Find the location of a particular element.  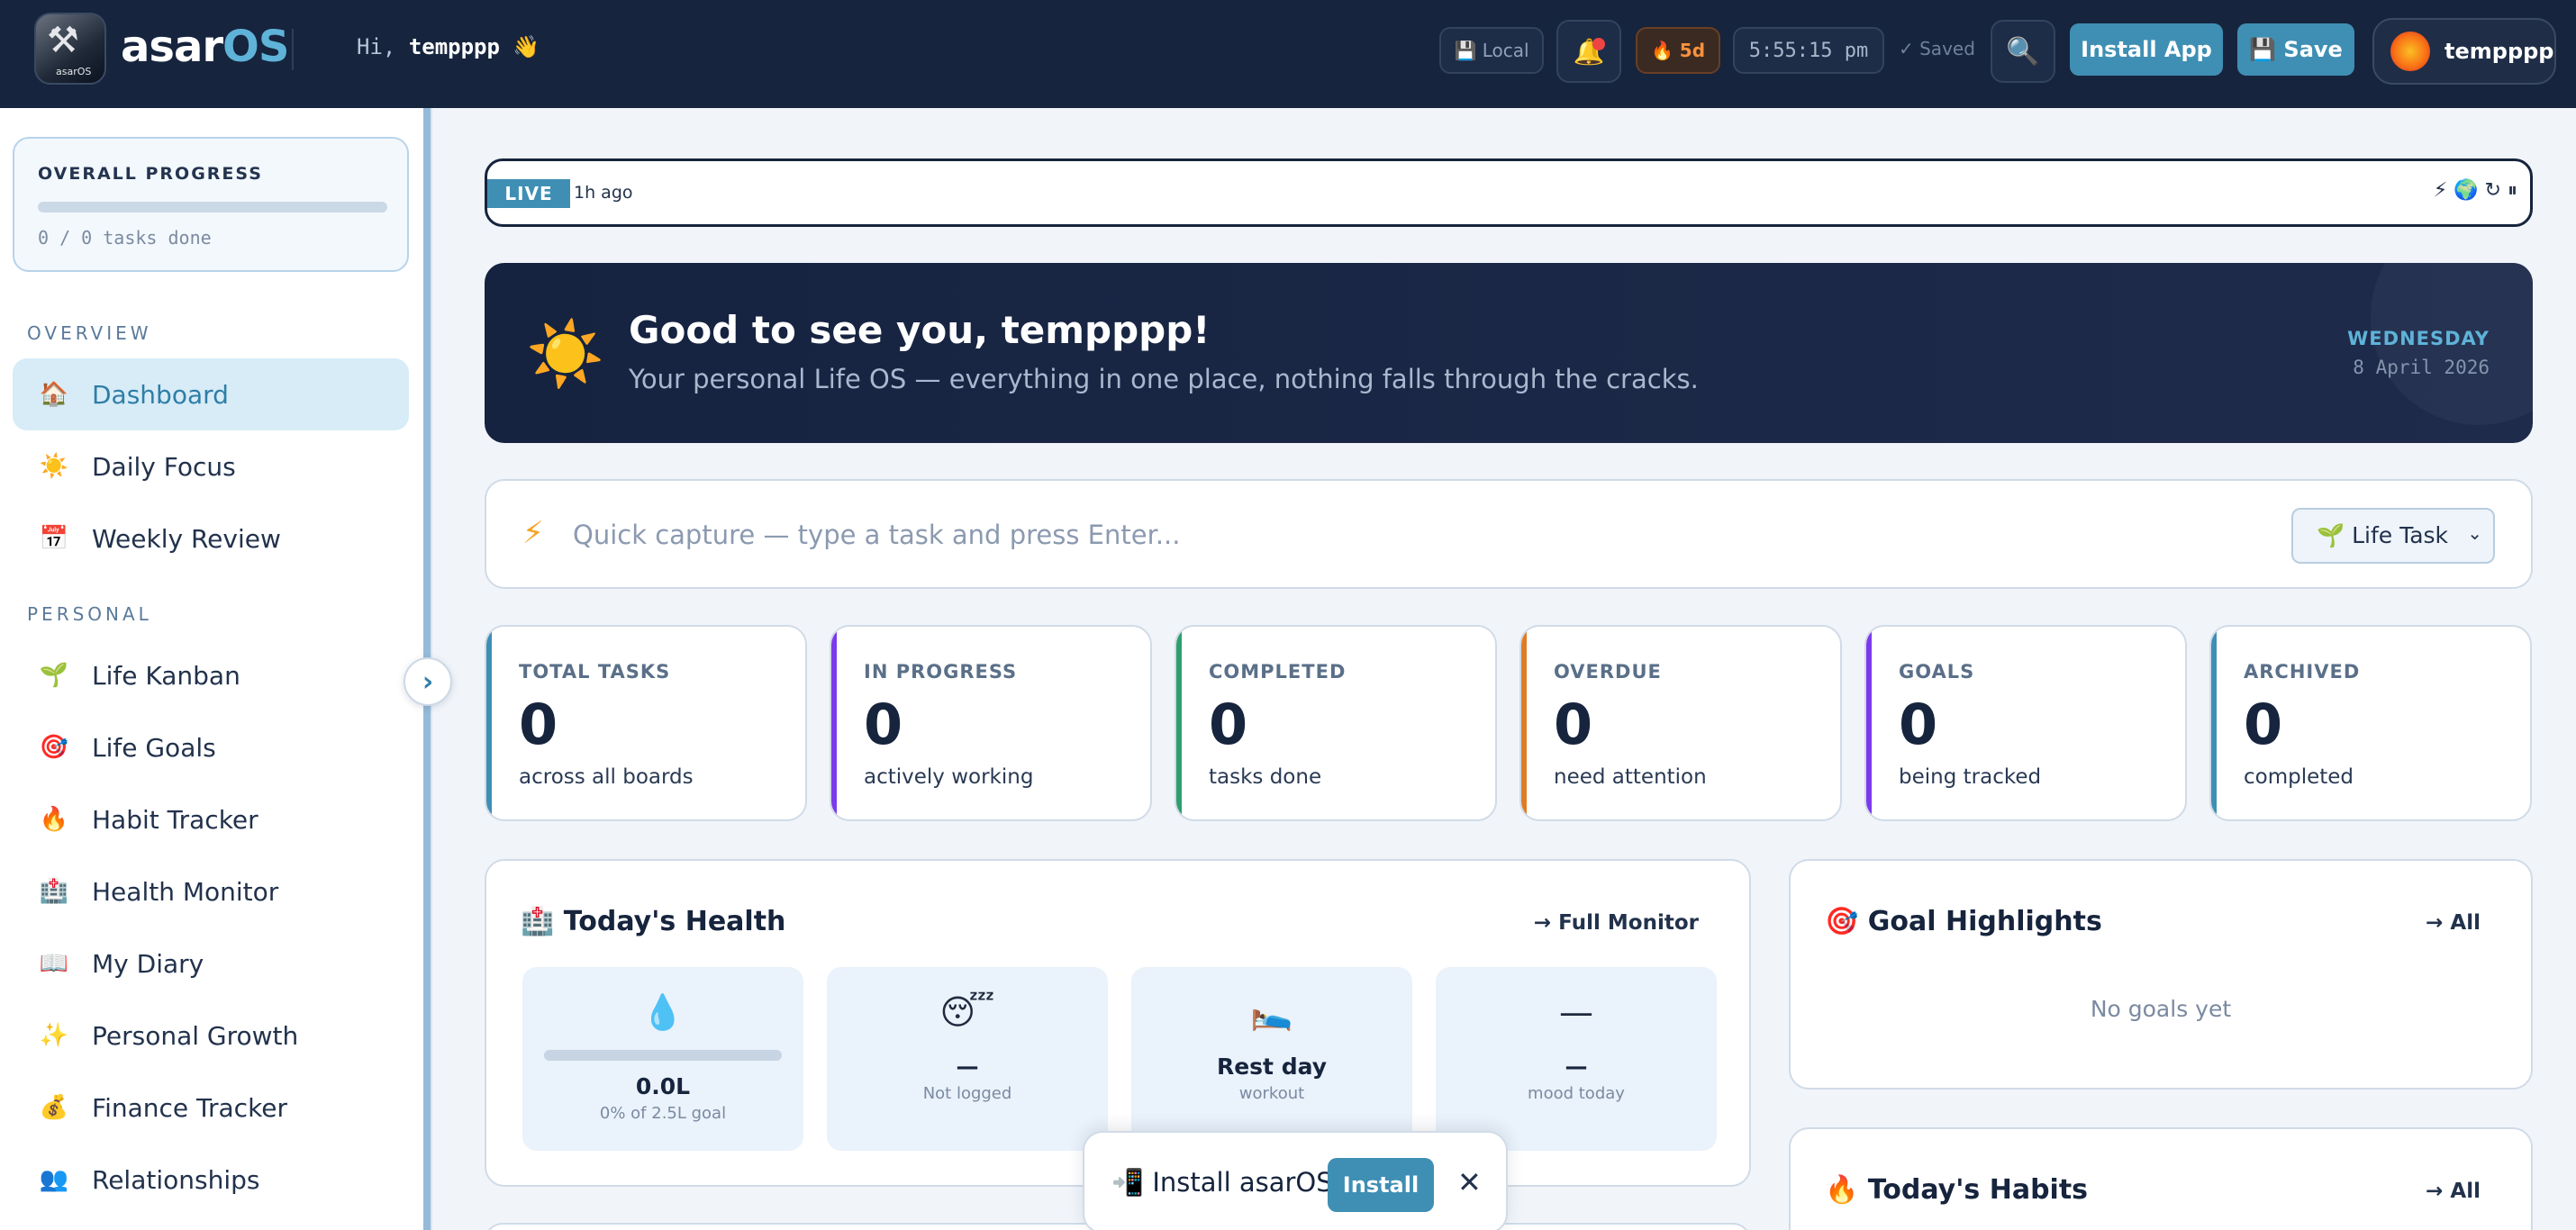

progress-title: OVERALL PROGRESS is located at coordinates (151, 174).